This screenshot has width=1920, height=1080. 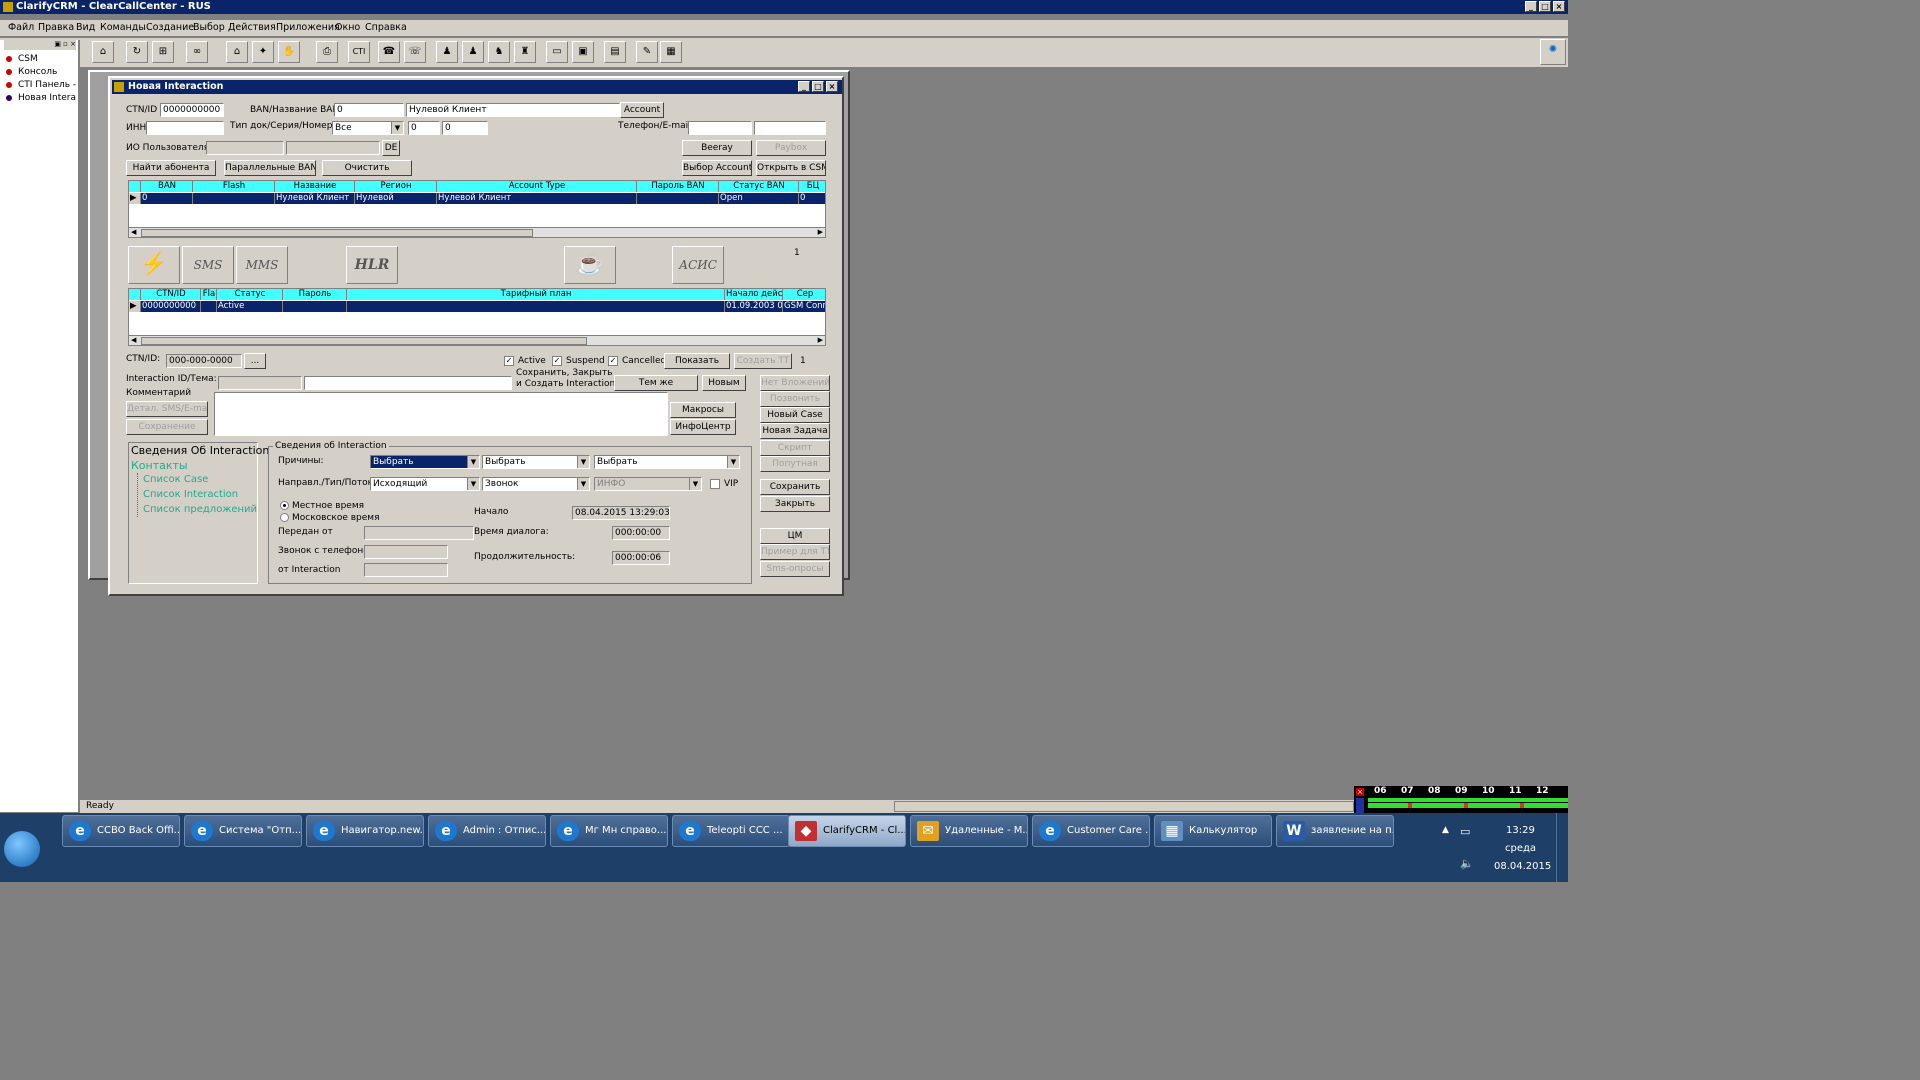 What do you see at coordinates (159, 465) in the screenshot?
I see `tree-item-contacts: Контакты` at bounding box center [159, 465].